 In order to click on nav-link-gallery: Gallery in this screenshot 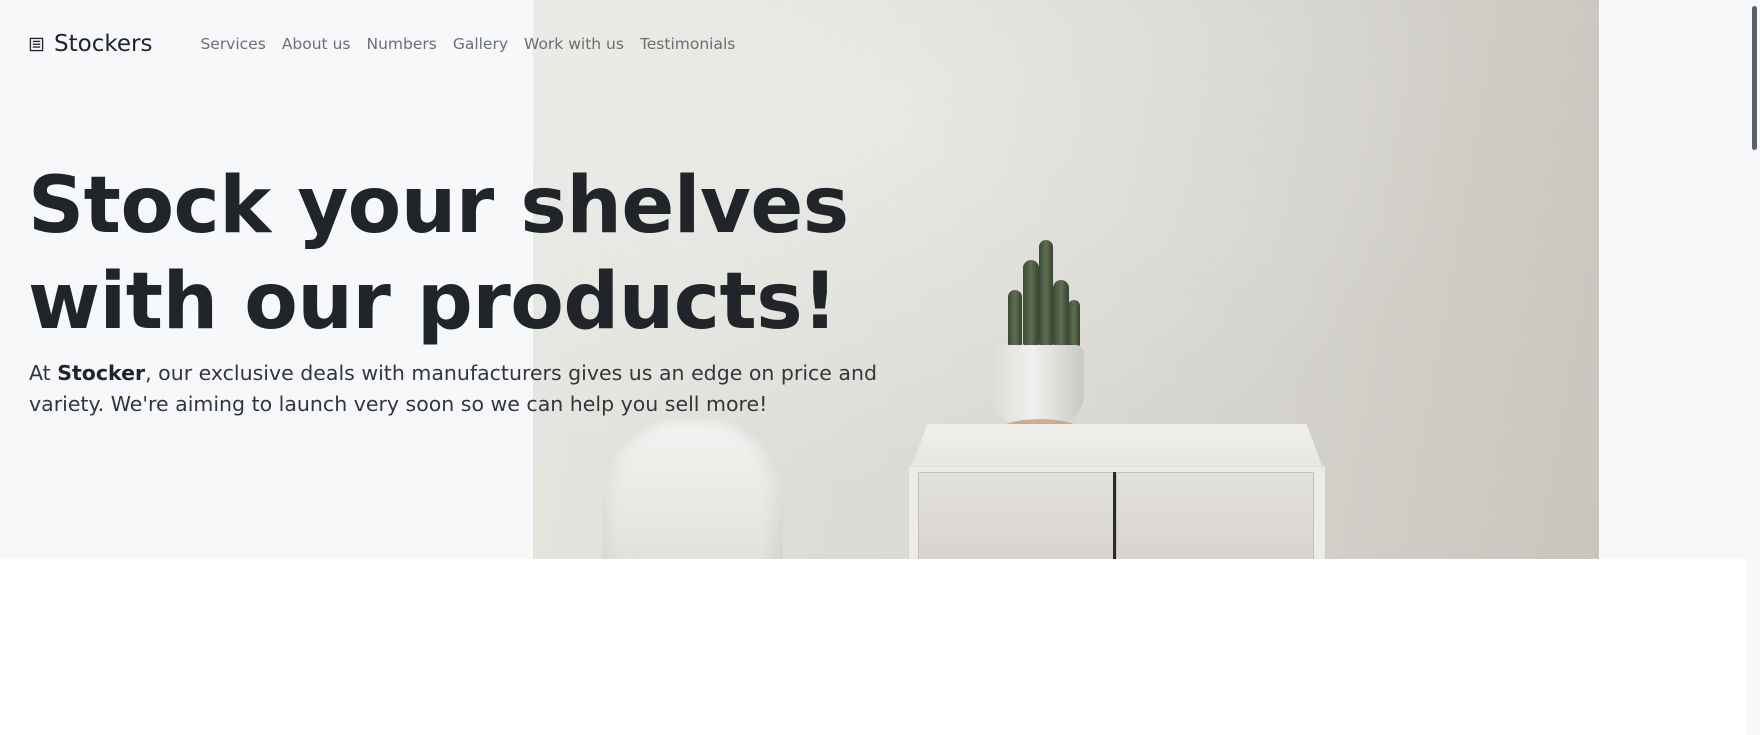, I will do `click(480, 44)`.